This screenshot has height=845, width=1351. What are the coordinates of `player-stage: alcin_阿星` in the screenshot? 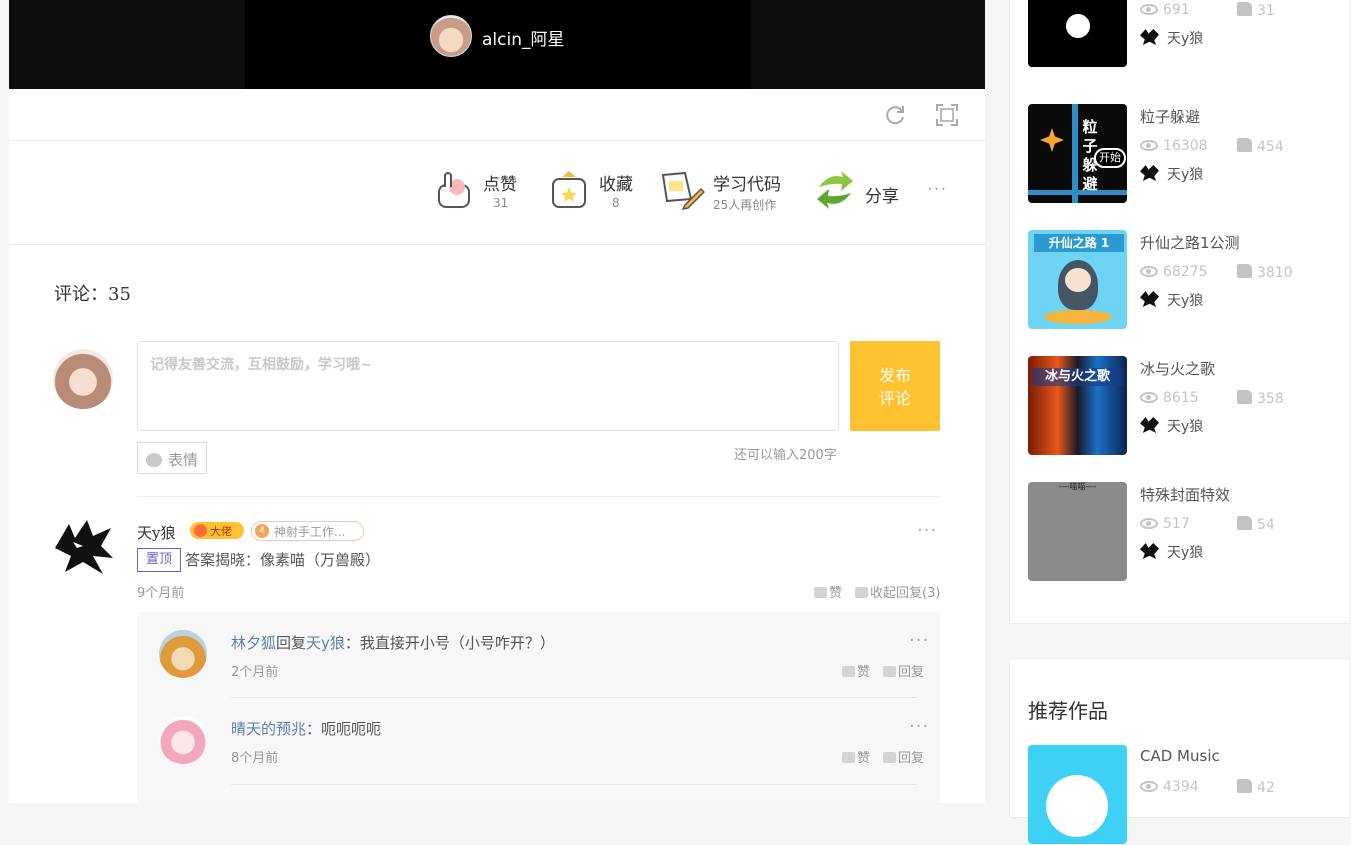 It's located at (498, 44).